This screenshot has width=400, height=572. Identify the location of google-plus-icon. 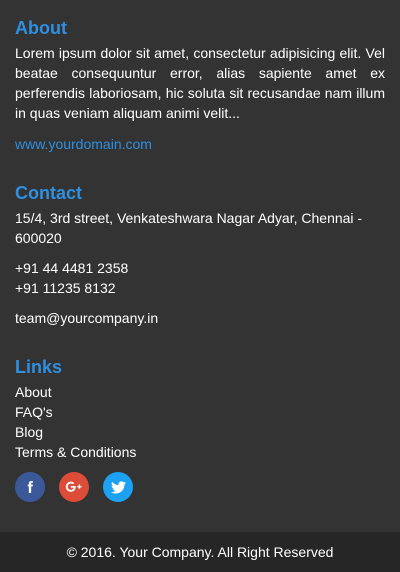
(73, 486).